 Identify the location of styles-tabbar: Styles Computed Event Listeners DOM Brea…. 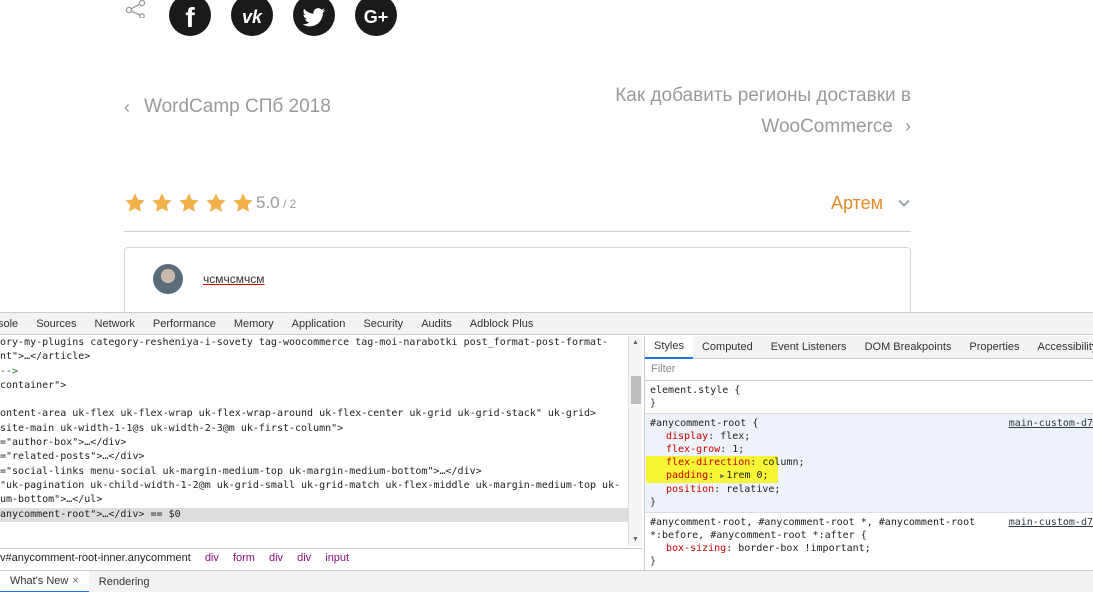
(869, 347).